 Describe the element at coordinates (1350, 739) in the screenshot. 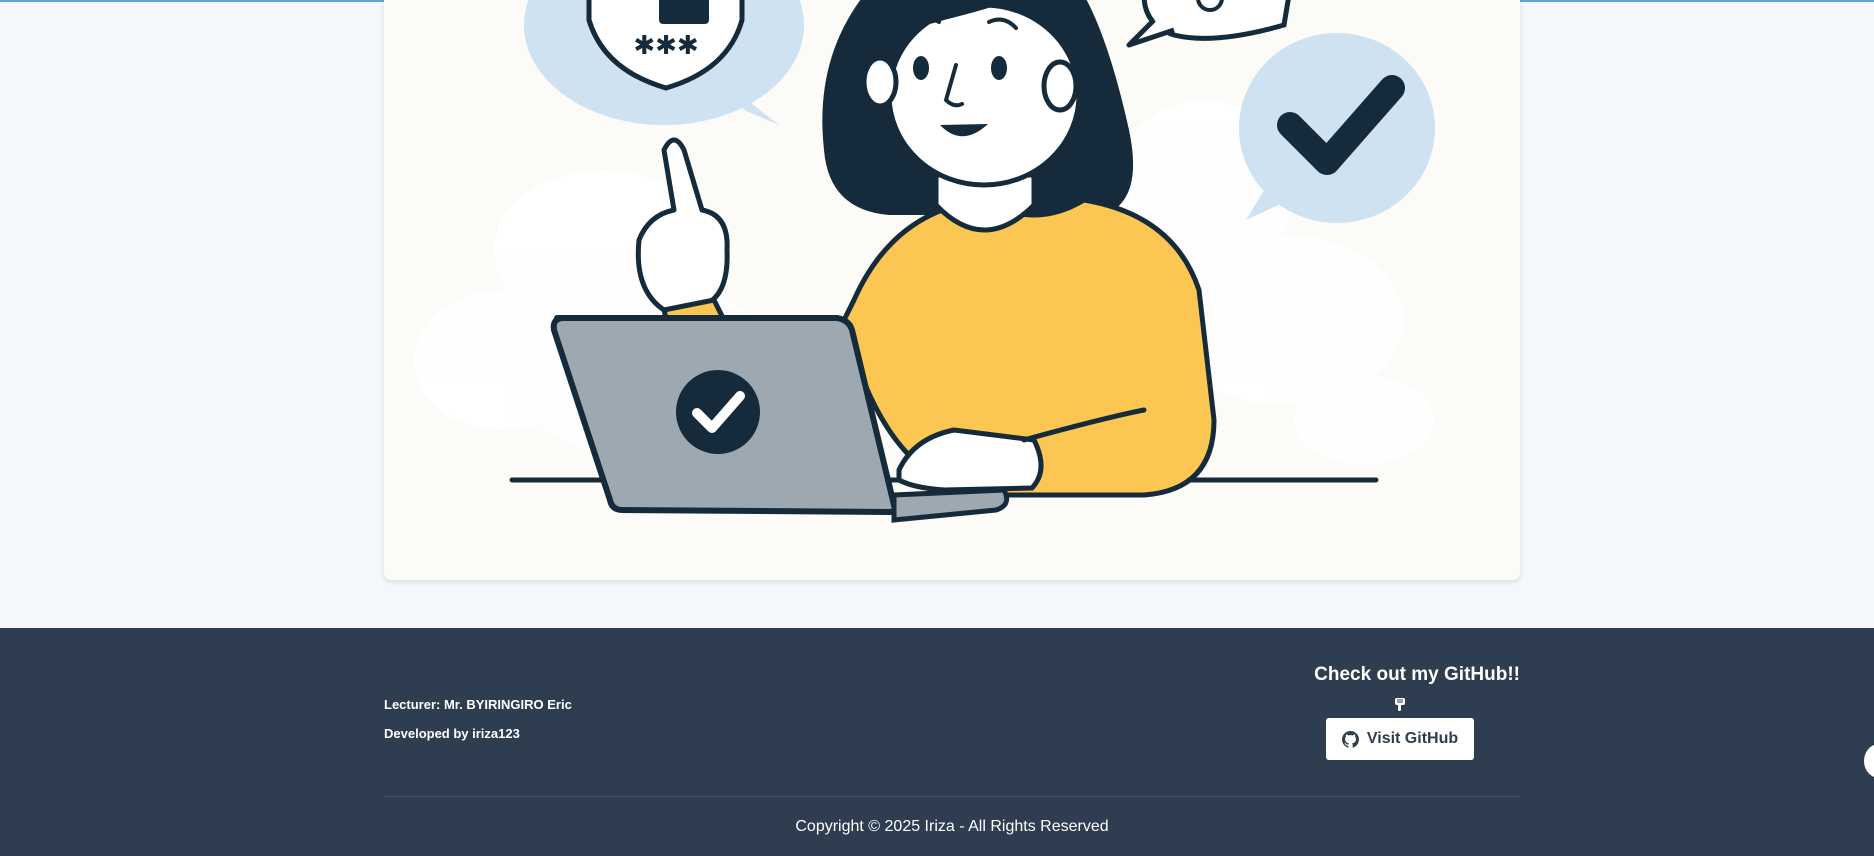

I see `github-icon` at that location.